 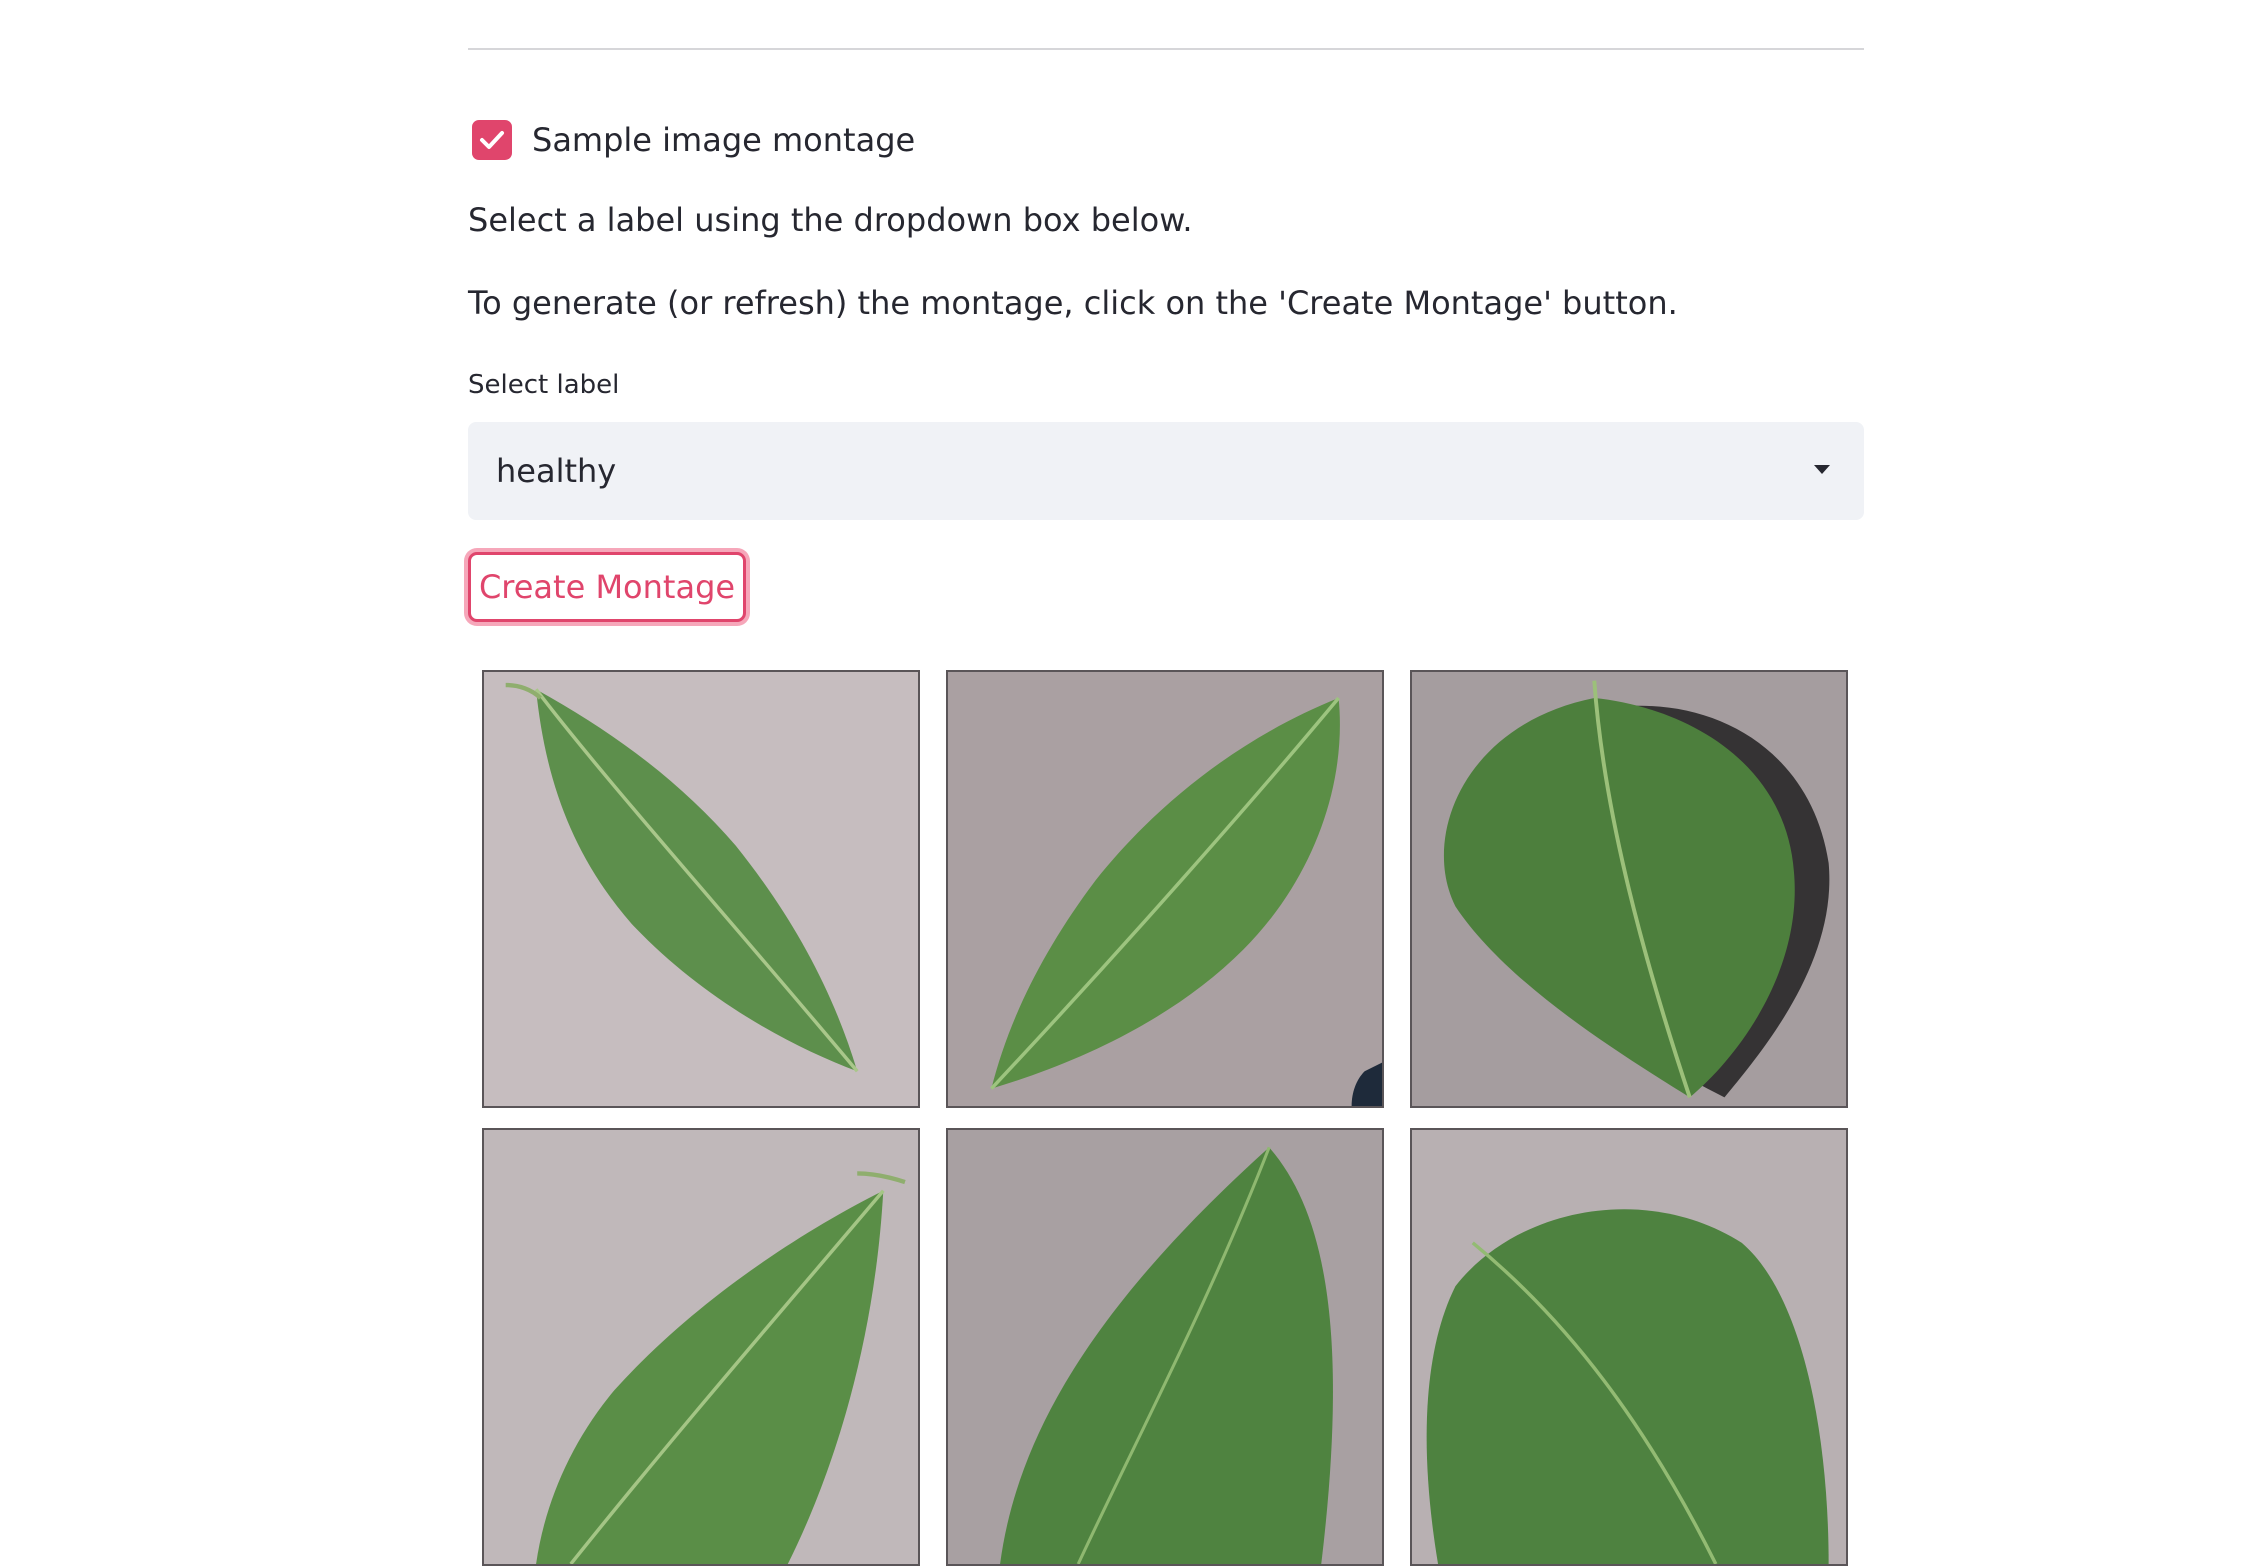 I want to click on create-montage-button: Create Montage, so click(x=607, y=587).